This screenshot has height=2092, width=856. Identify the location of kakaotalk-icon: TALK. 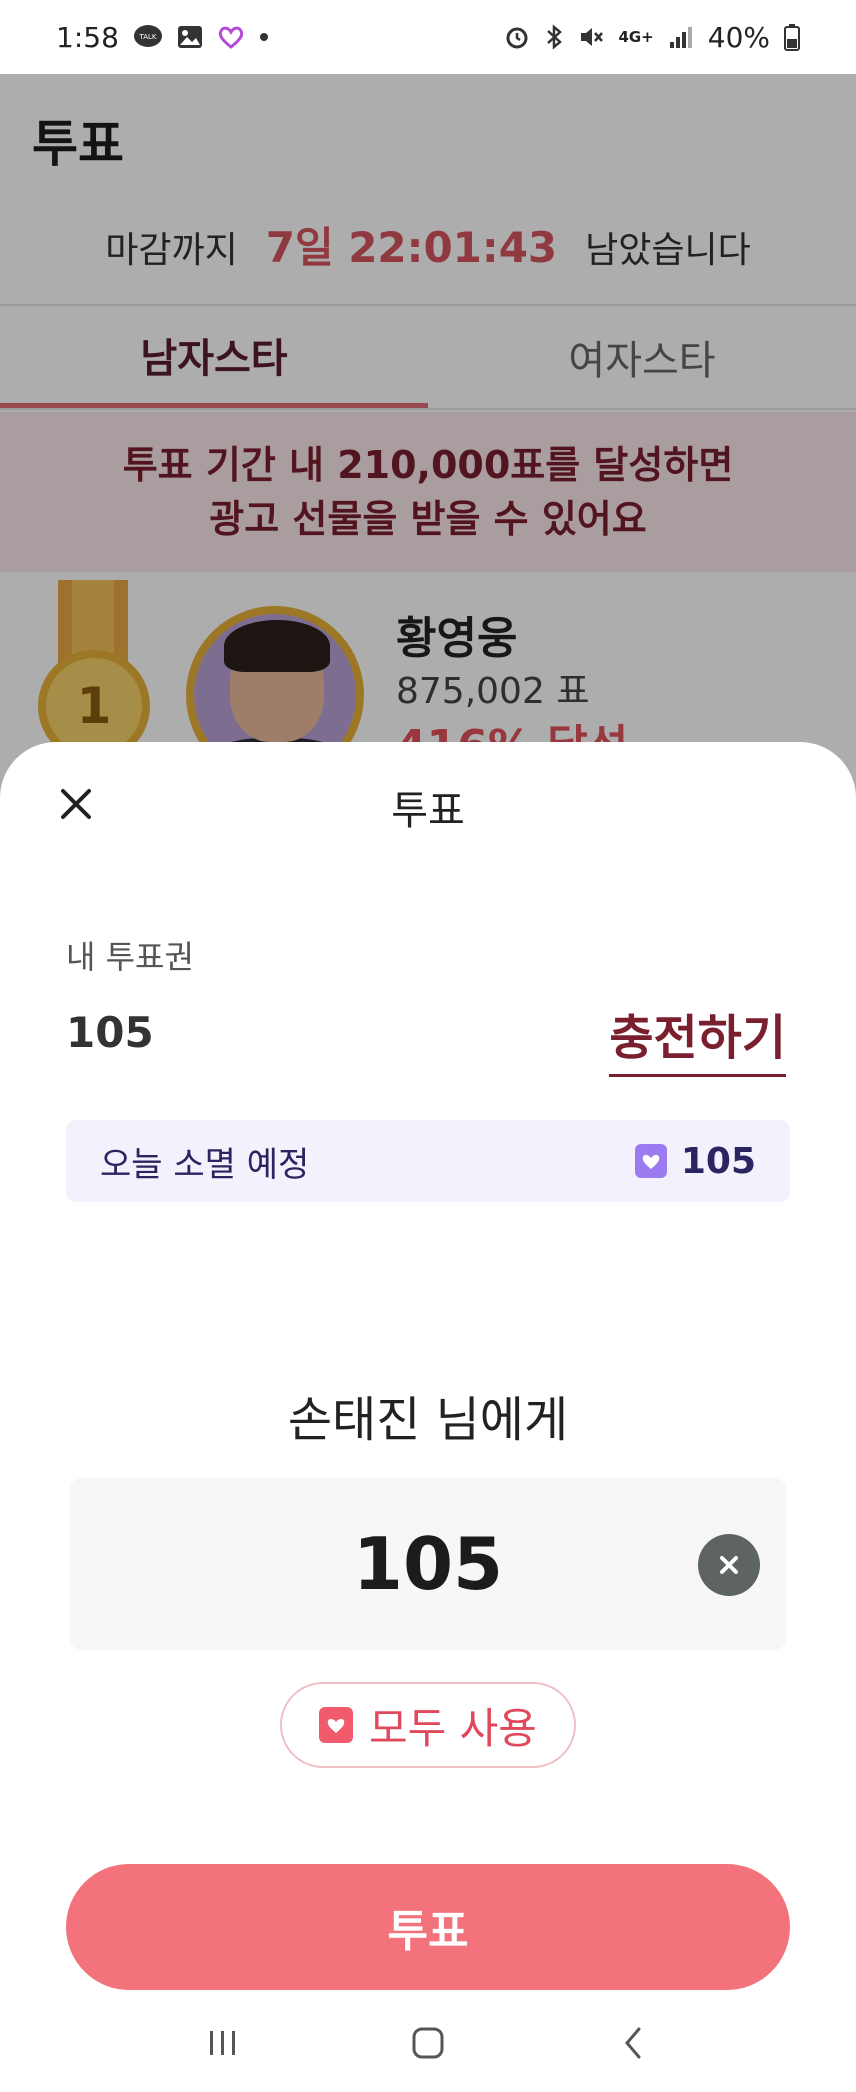
(148, 37).